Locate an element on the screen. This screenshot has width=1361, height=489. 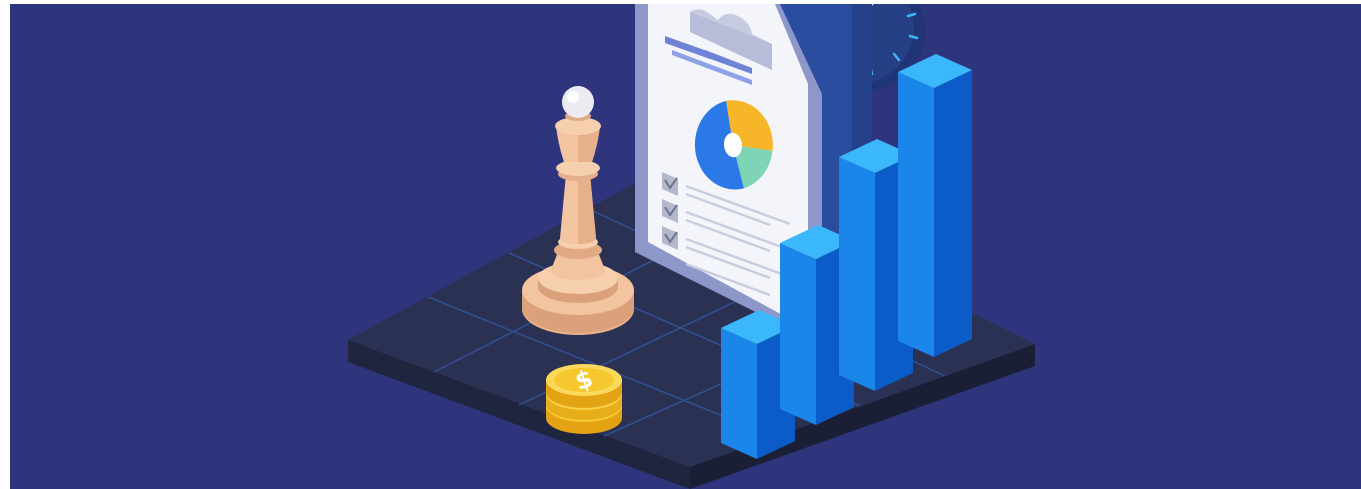
dollar-coin-icon: $ is located at coordinates (584, 399).